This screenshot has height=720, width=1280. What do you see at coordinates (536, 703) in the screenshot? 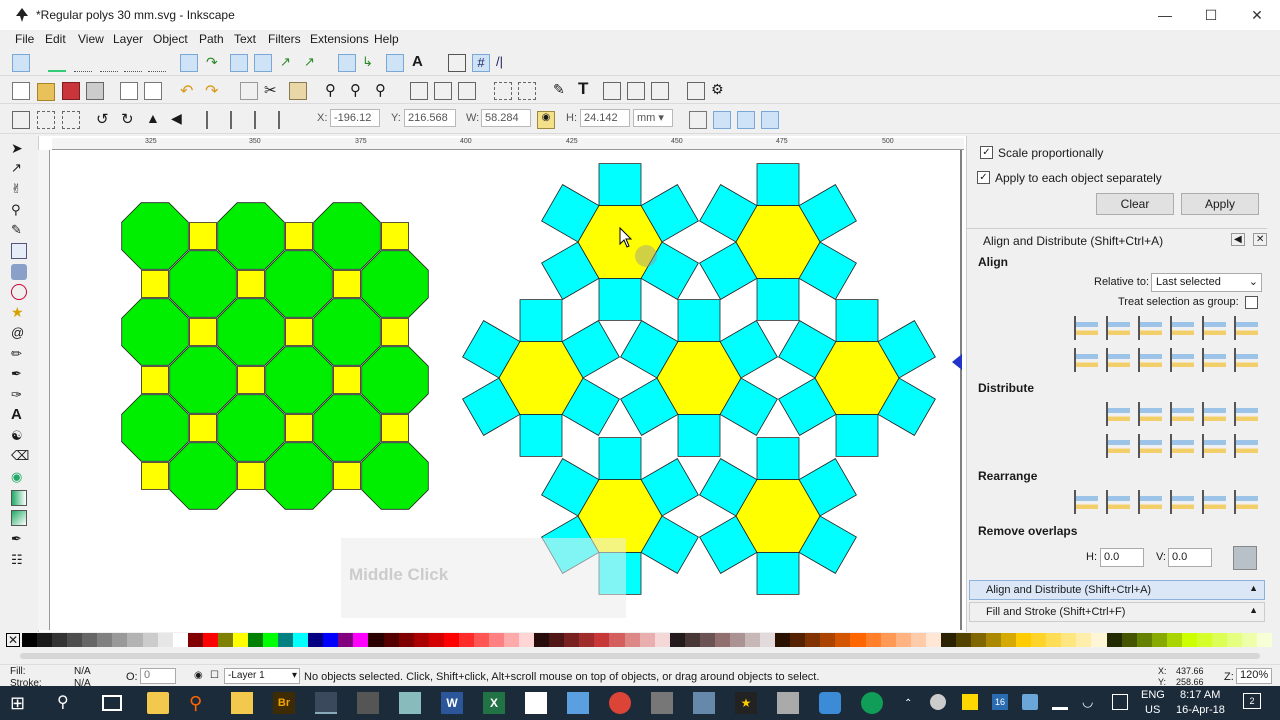
I see `app-chart-icon` at bounding box center [536, 703].